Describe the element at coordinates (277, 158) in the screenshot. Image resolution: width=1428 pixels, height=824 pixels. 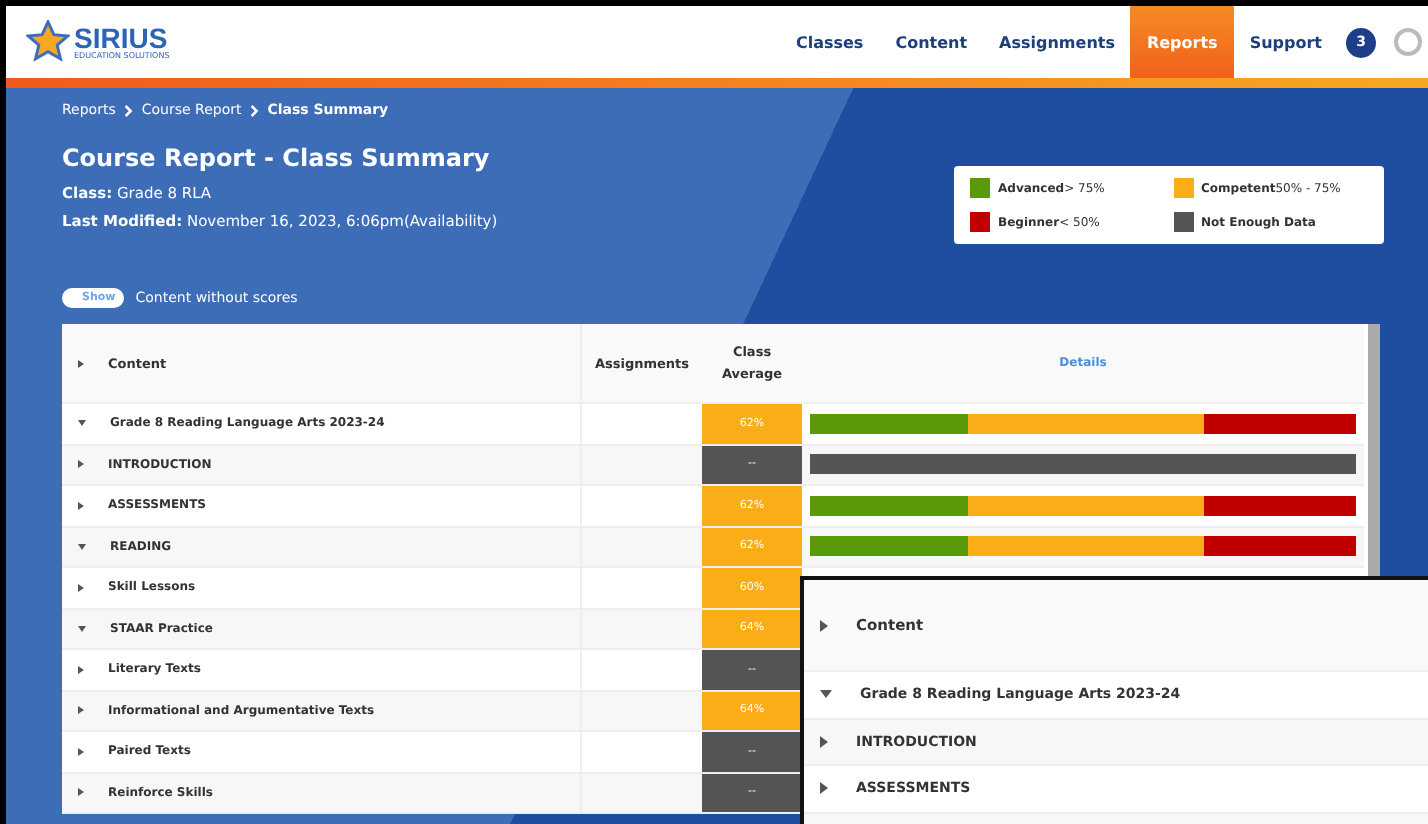
I see `page-title: Course Report - Class Summary` at that location.